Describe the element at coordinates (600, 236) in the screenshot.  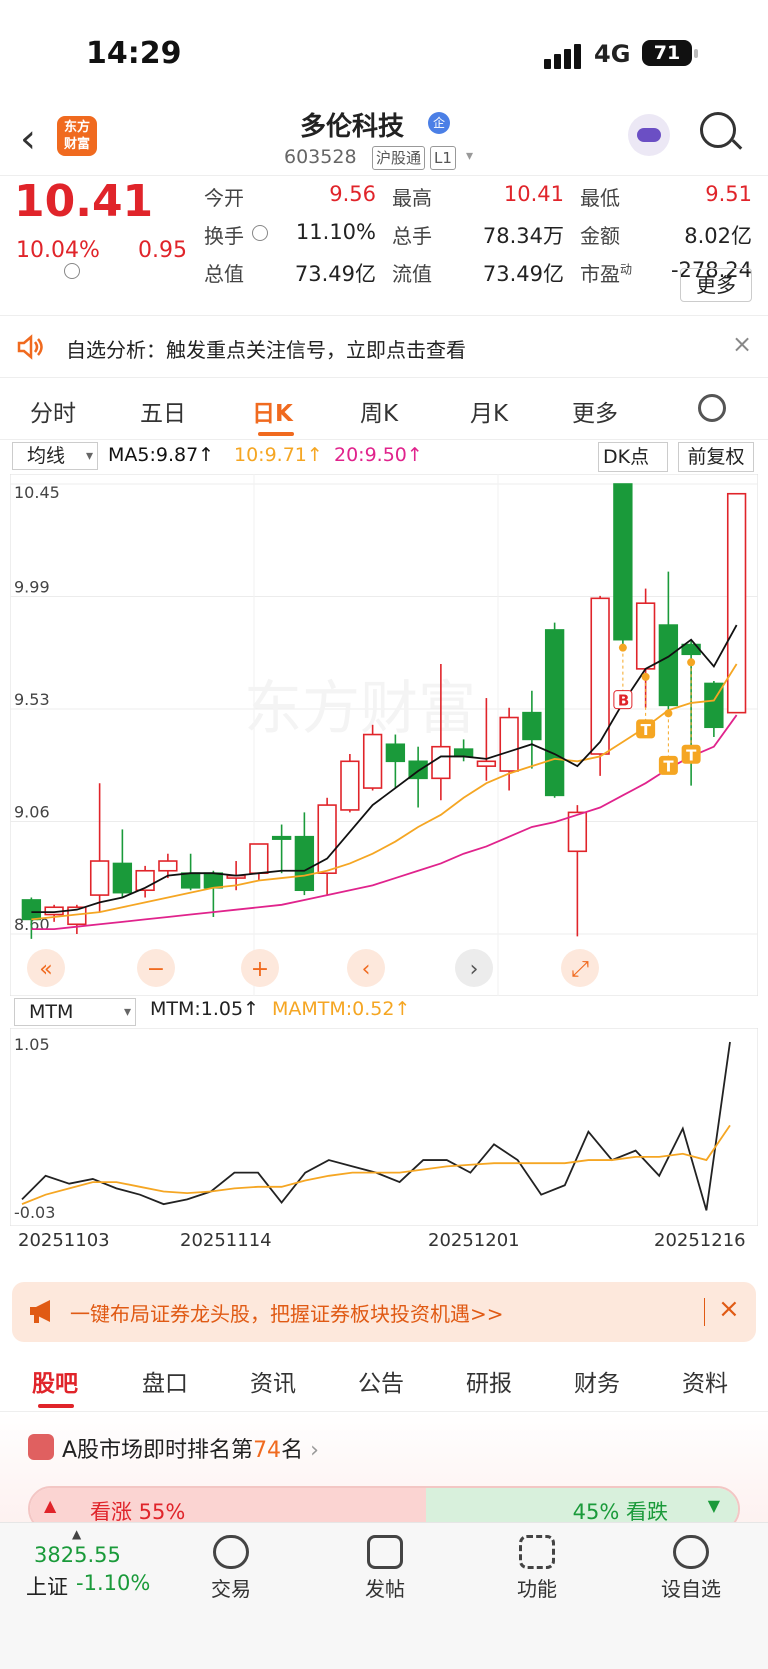
I see `quote-field-label: 金额` at that location.